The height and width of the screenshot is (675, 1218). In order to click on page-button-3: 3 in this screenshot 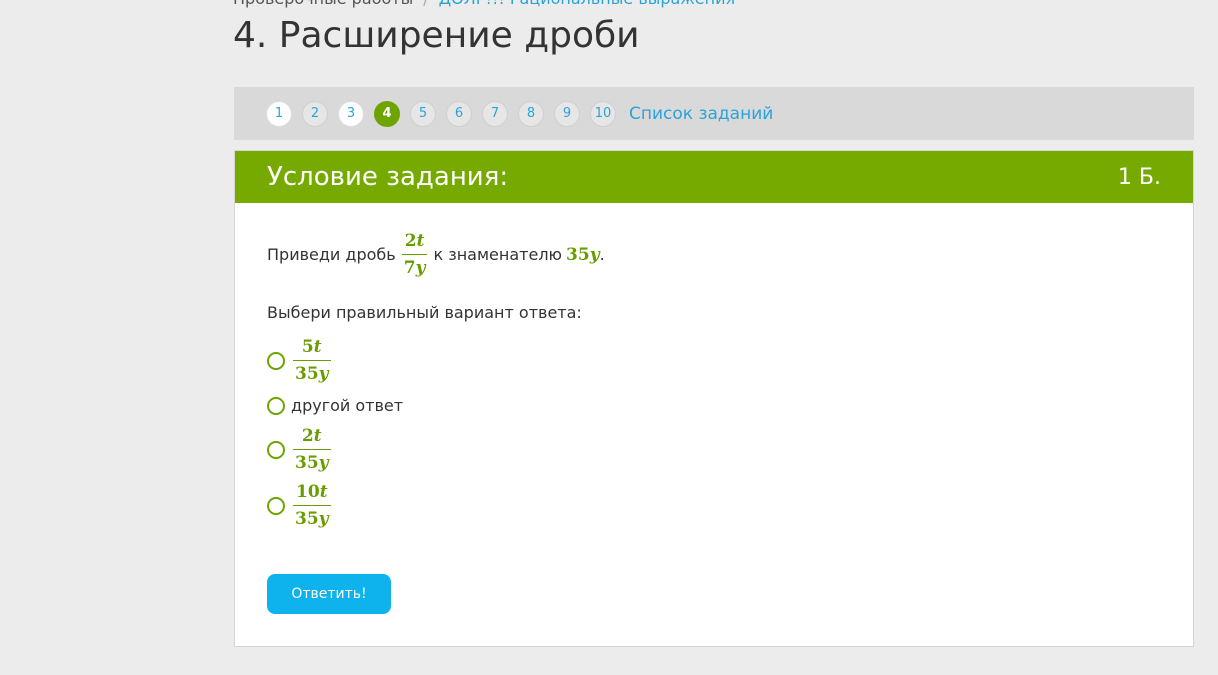, I will do `click(351, 113)`.